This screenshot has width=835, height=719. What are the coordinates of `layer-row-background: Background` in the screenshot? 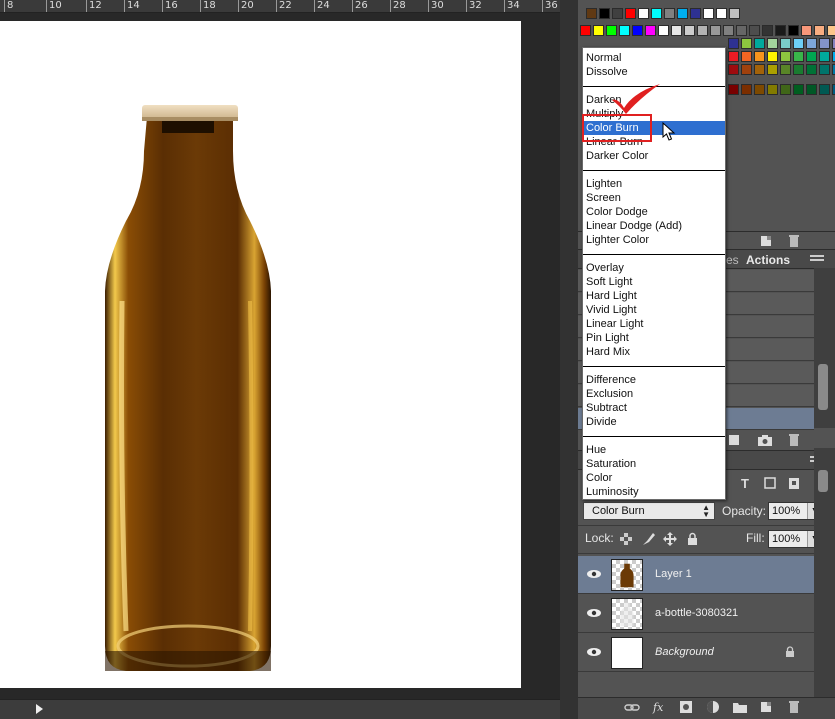 It's located at (696, 653).